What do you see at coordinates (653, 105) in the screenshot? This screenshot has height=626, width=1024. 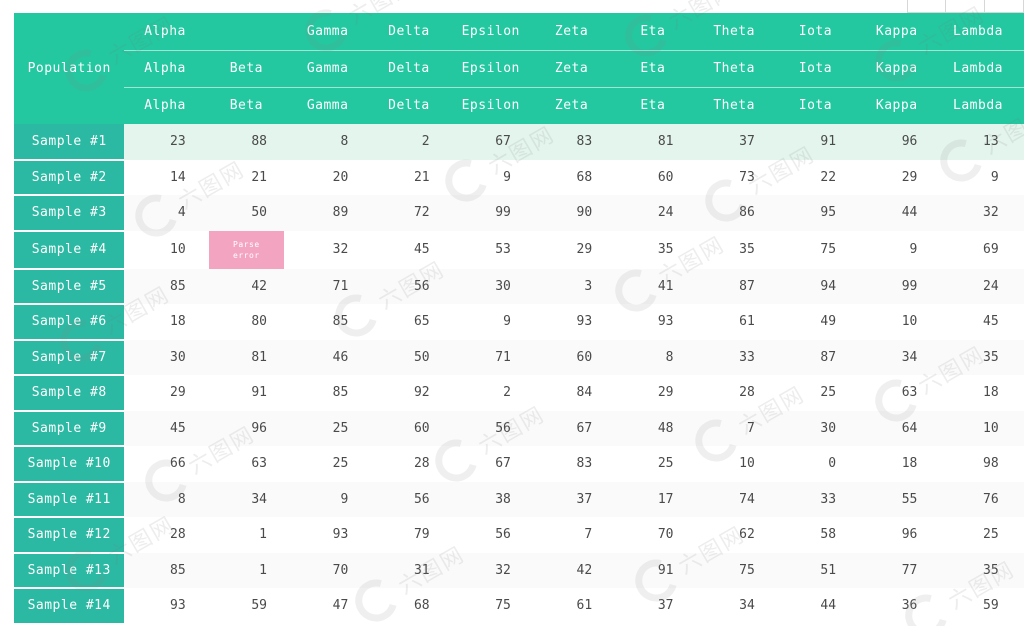 I see `column-subsubheader-eta: Eta` at bounding box center [653, 105].